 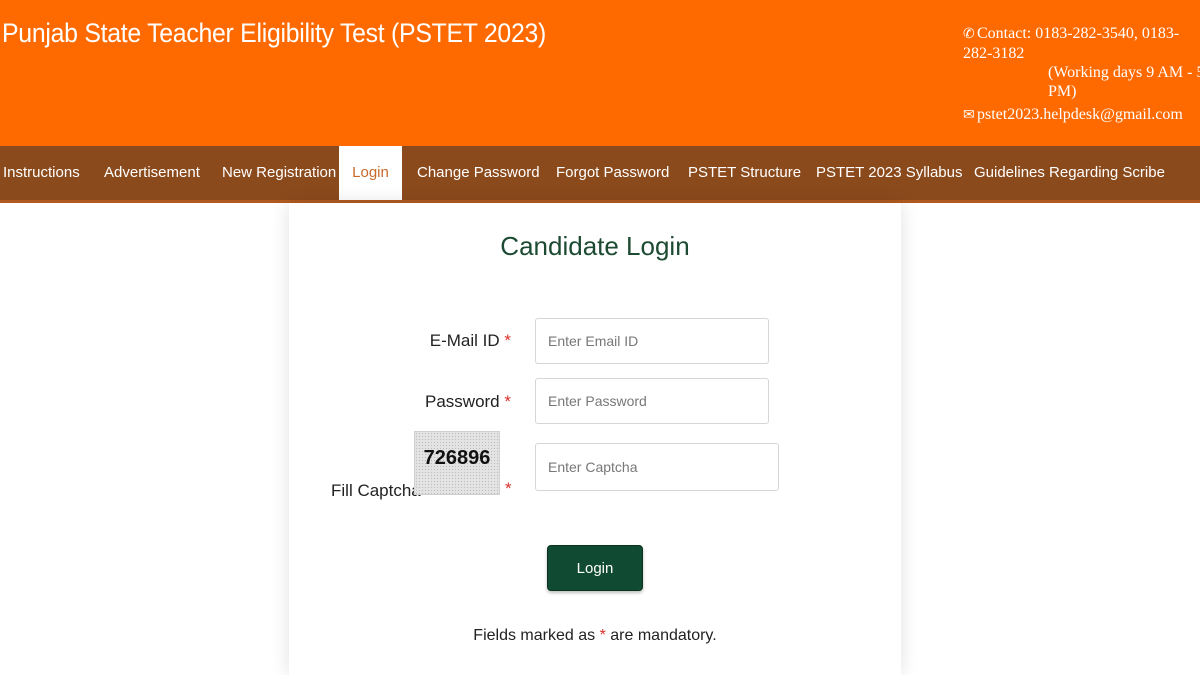 What do you see at coordinates (652, 401) in the screenshot?
I see `password-field` at bounding box center [652, 401].